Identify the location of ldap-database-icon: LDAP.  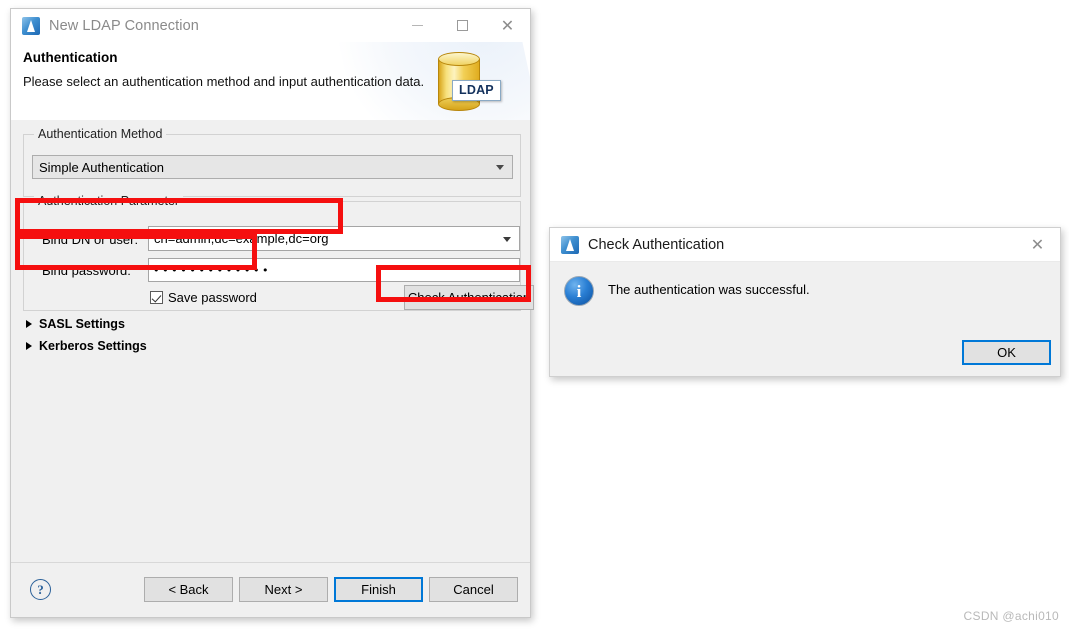
(465, 83).